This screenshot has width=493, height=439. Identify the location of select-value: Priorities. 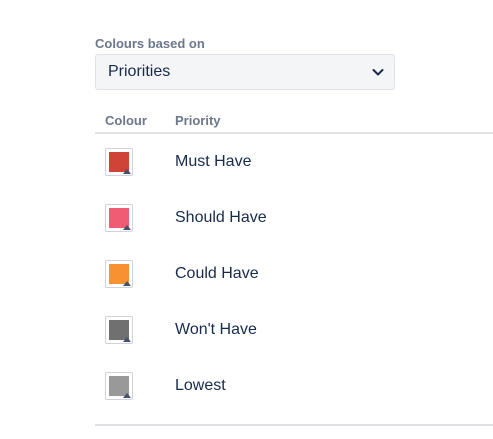
(139, 71).